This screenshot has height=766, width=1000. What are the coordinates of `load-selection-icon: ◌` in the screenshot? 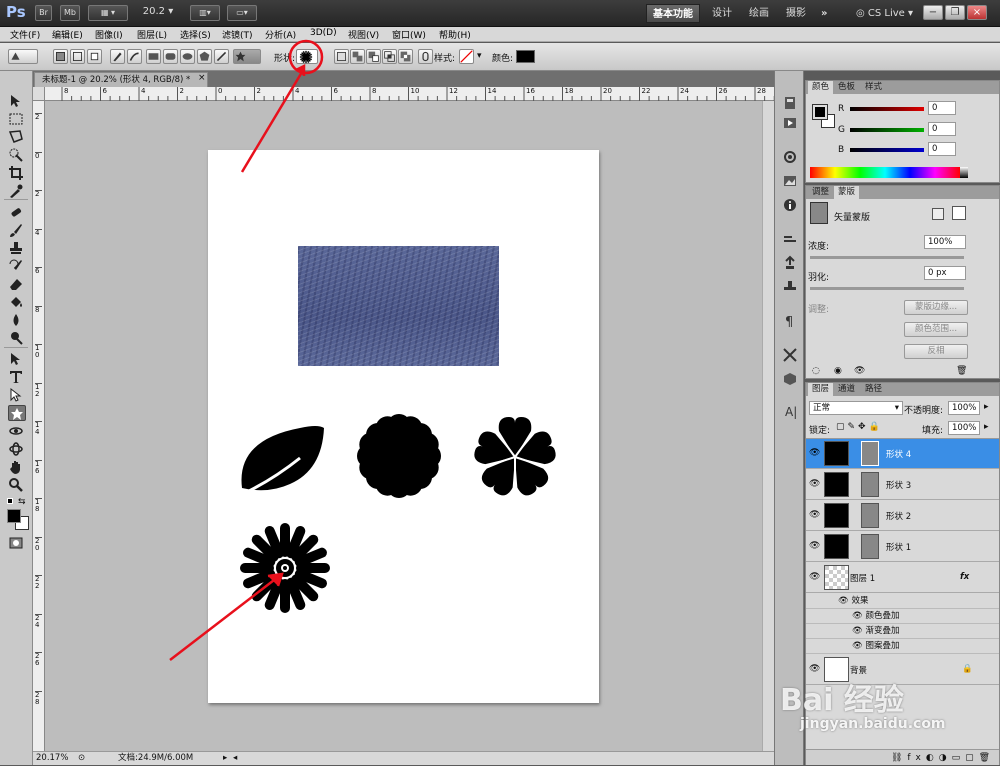 It's located at (816, 371).